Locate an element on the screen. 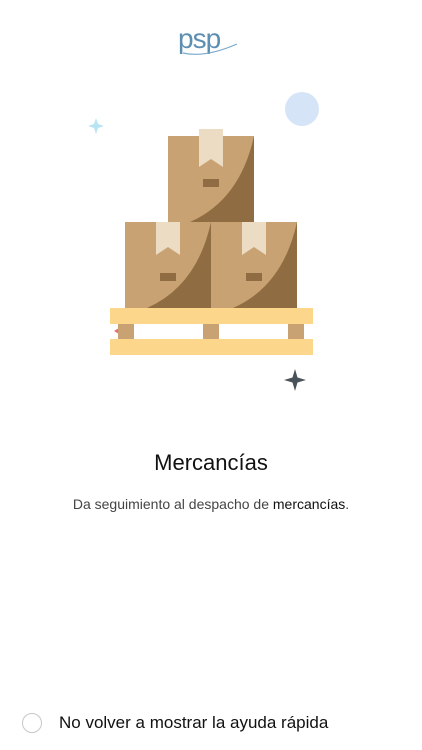 Image resolution: width=422 pixels, height=750 pixels. psp-logo-text: psp is located at coordinates (199, 38).